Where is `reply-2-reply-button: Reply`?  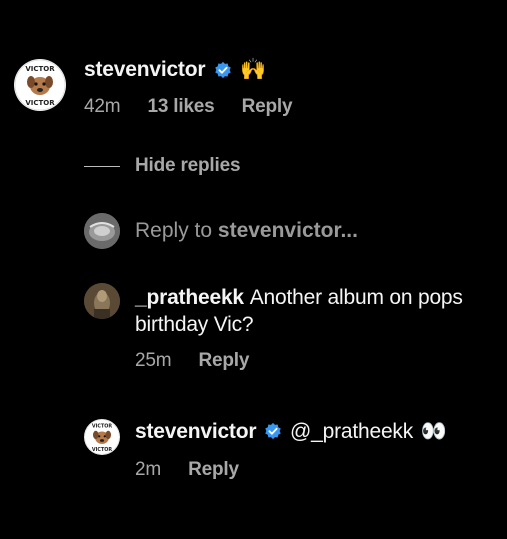 reply-2-reply-button: Reply is located at coordinates (213, 469).